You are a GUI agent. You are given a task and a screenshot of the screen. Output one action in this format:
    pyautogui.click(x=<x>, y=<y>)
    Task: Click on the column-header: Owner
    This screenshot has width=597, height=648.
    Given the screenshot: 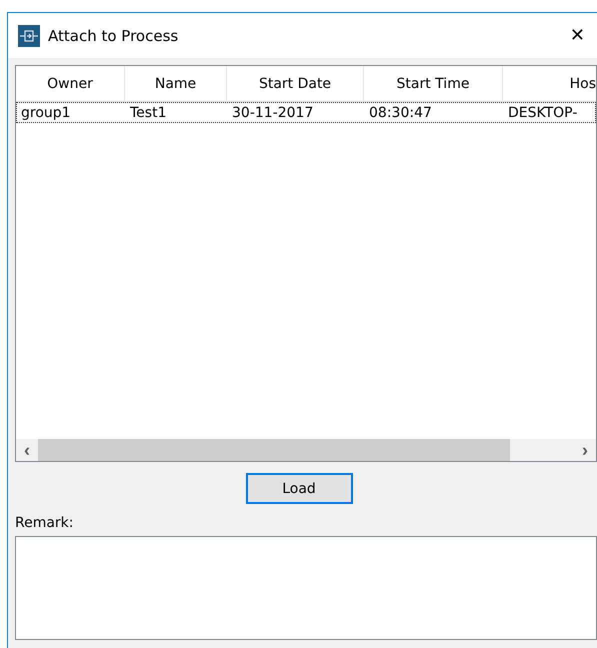 What is the action you would take?
    pyautogui.click(x=70, y=83)
    